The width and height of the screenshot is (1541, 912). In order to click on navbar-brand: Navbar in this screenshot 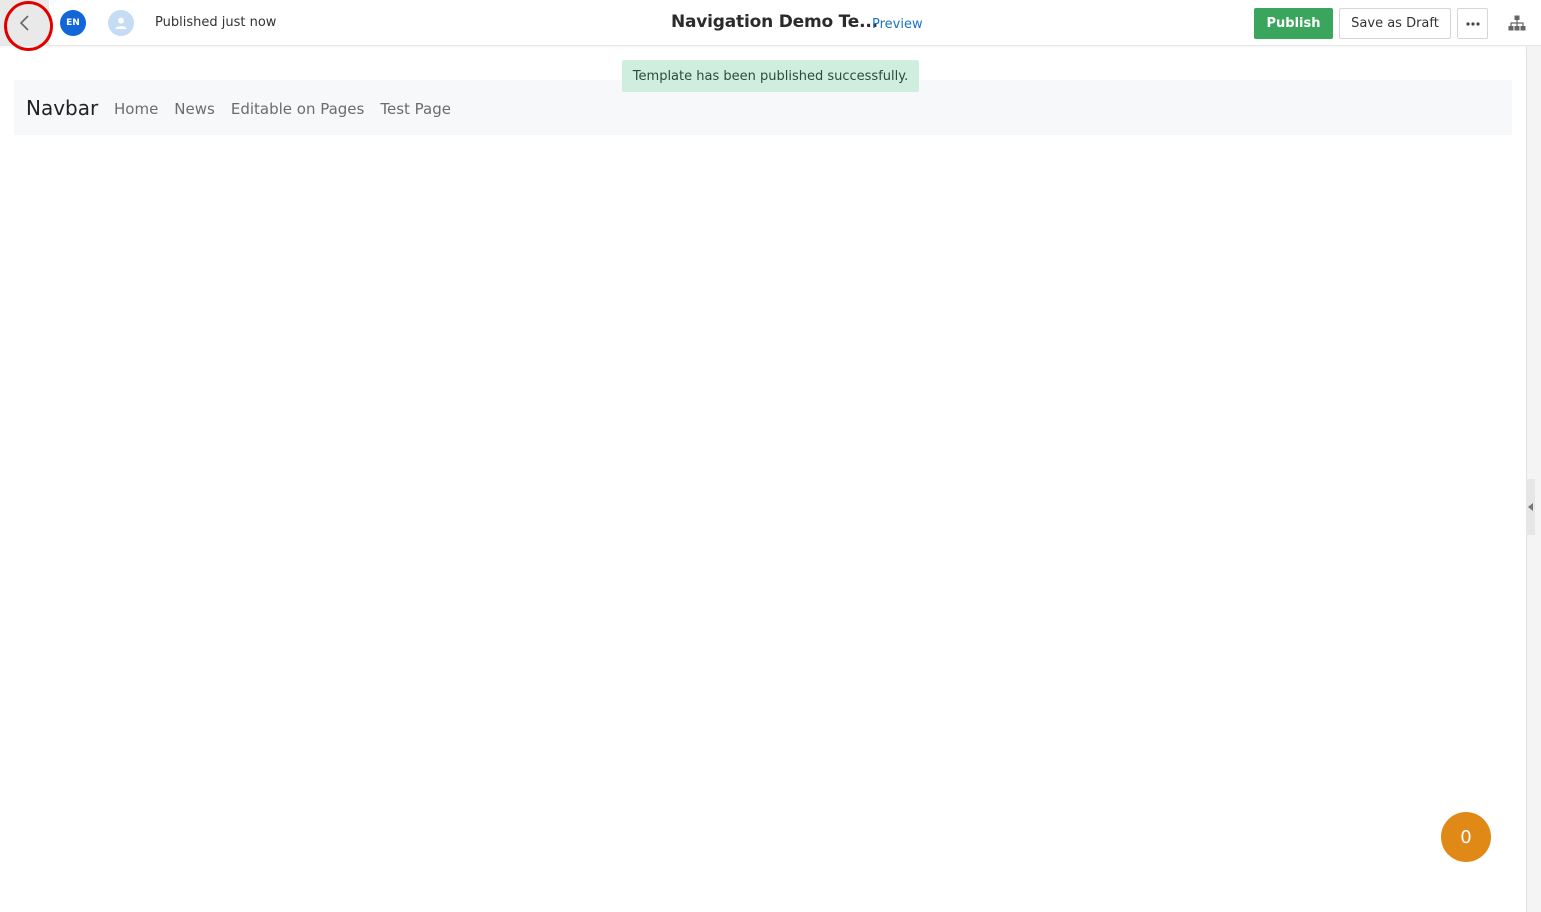, I will do `click(62, 108)`.